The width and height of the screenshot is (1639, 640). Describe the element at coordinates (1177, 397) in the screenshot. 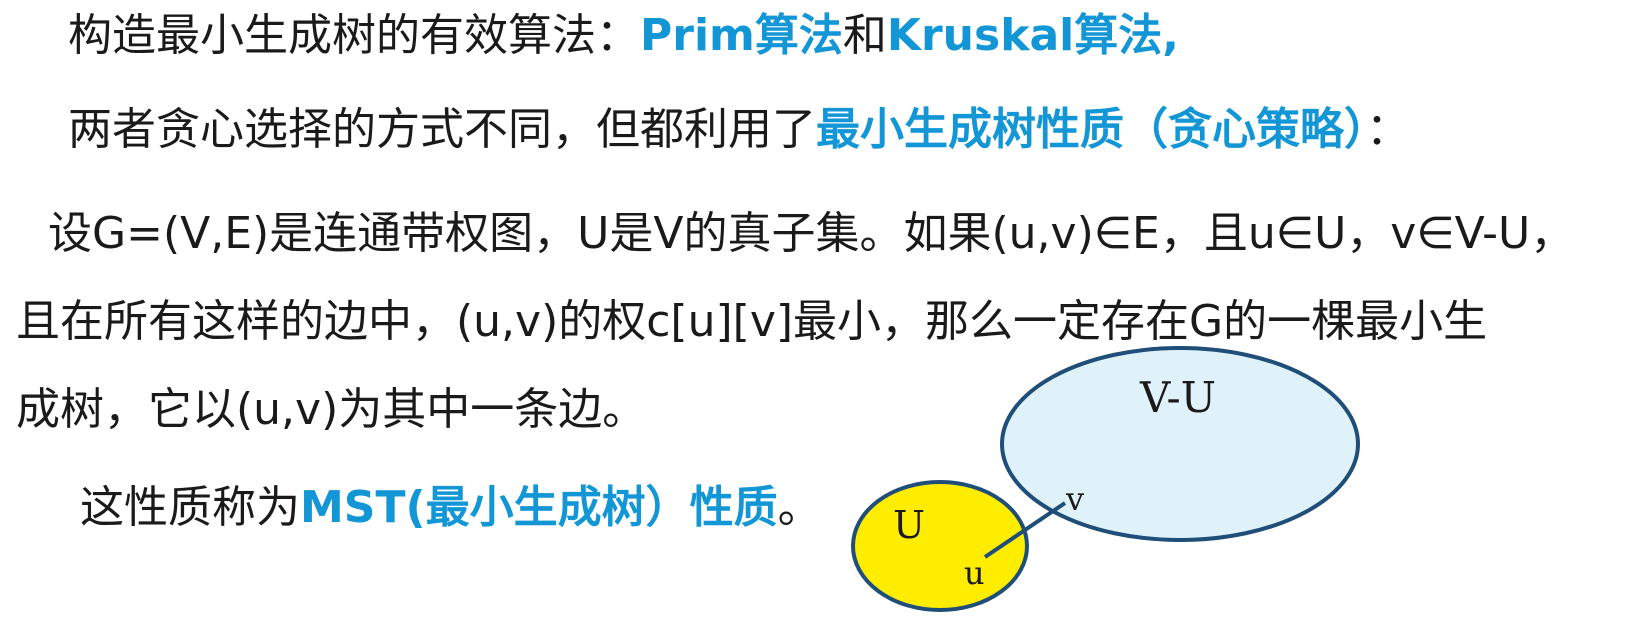

I see `set-vu-label: V-U` at that location.